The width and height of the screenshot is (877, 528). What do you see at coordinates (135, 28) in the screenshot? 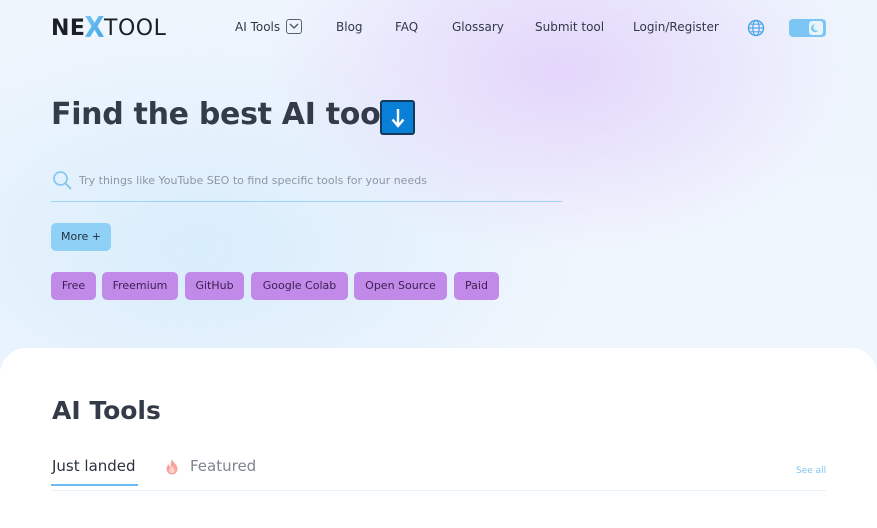
I see `logo-text-tool: TOOL` at bounding box center [135, 28].